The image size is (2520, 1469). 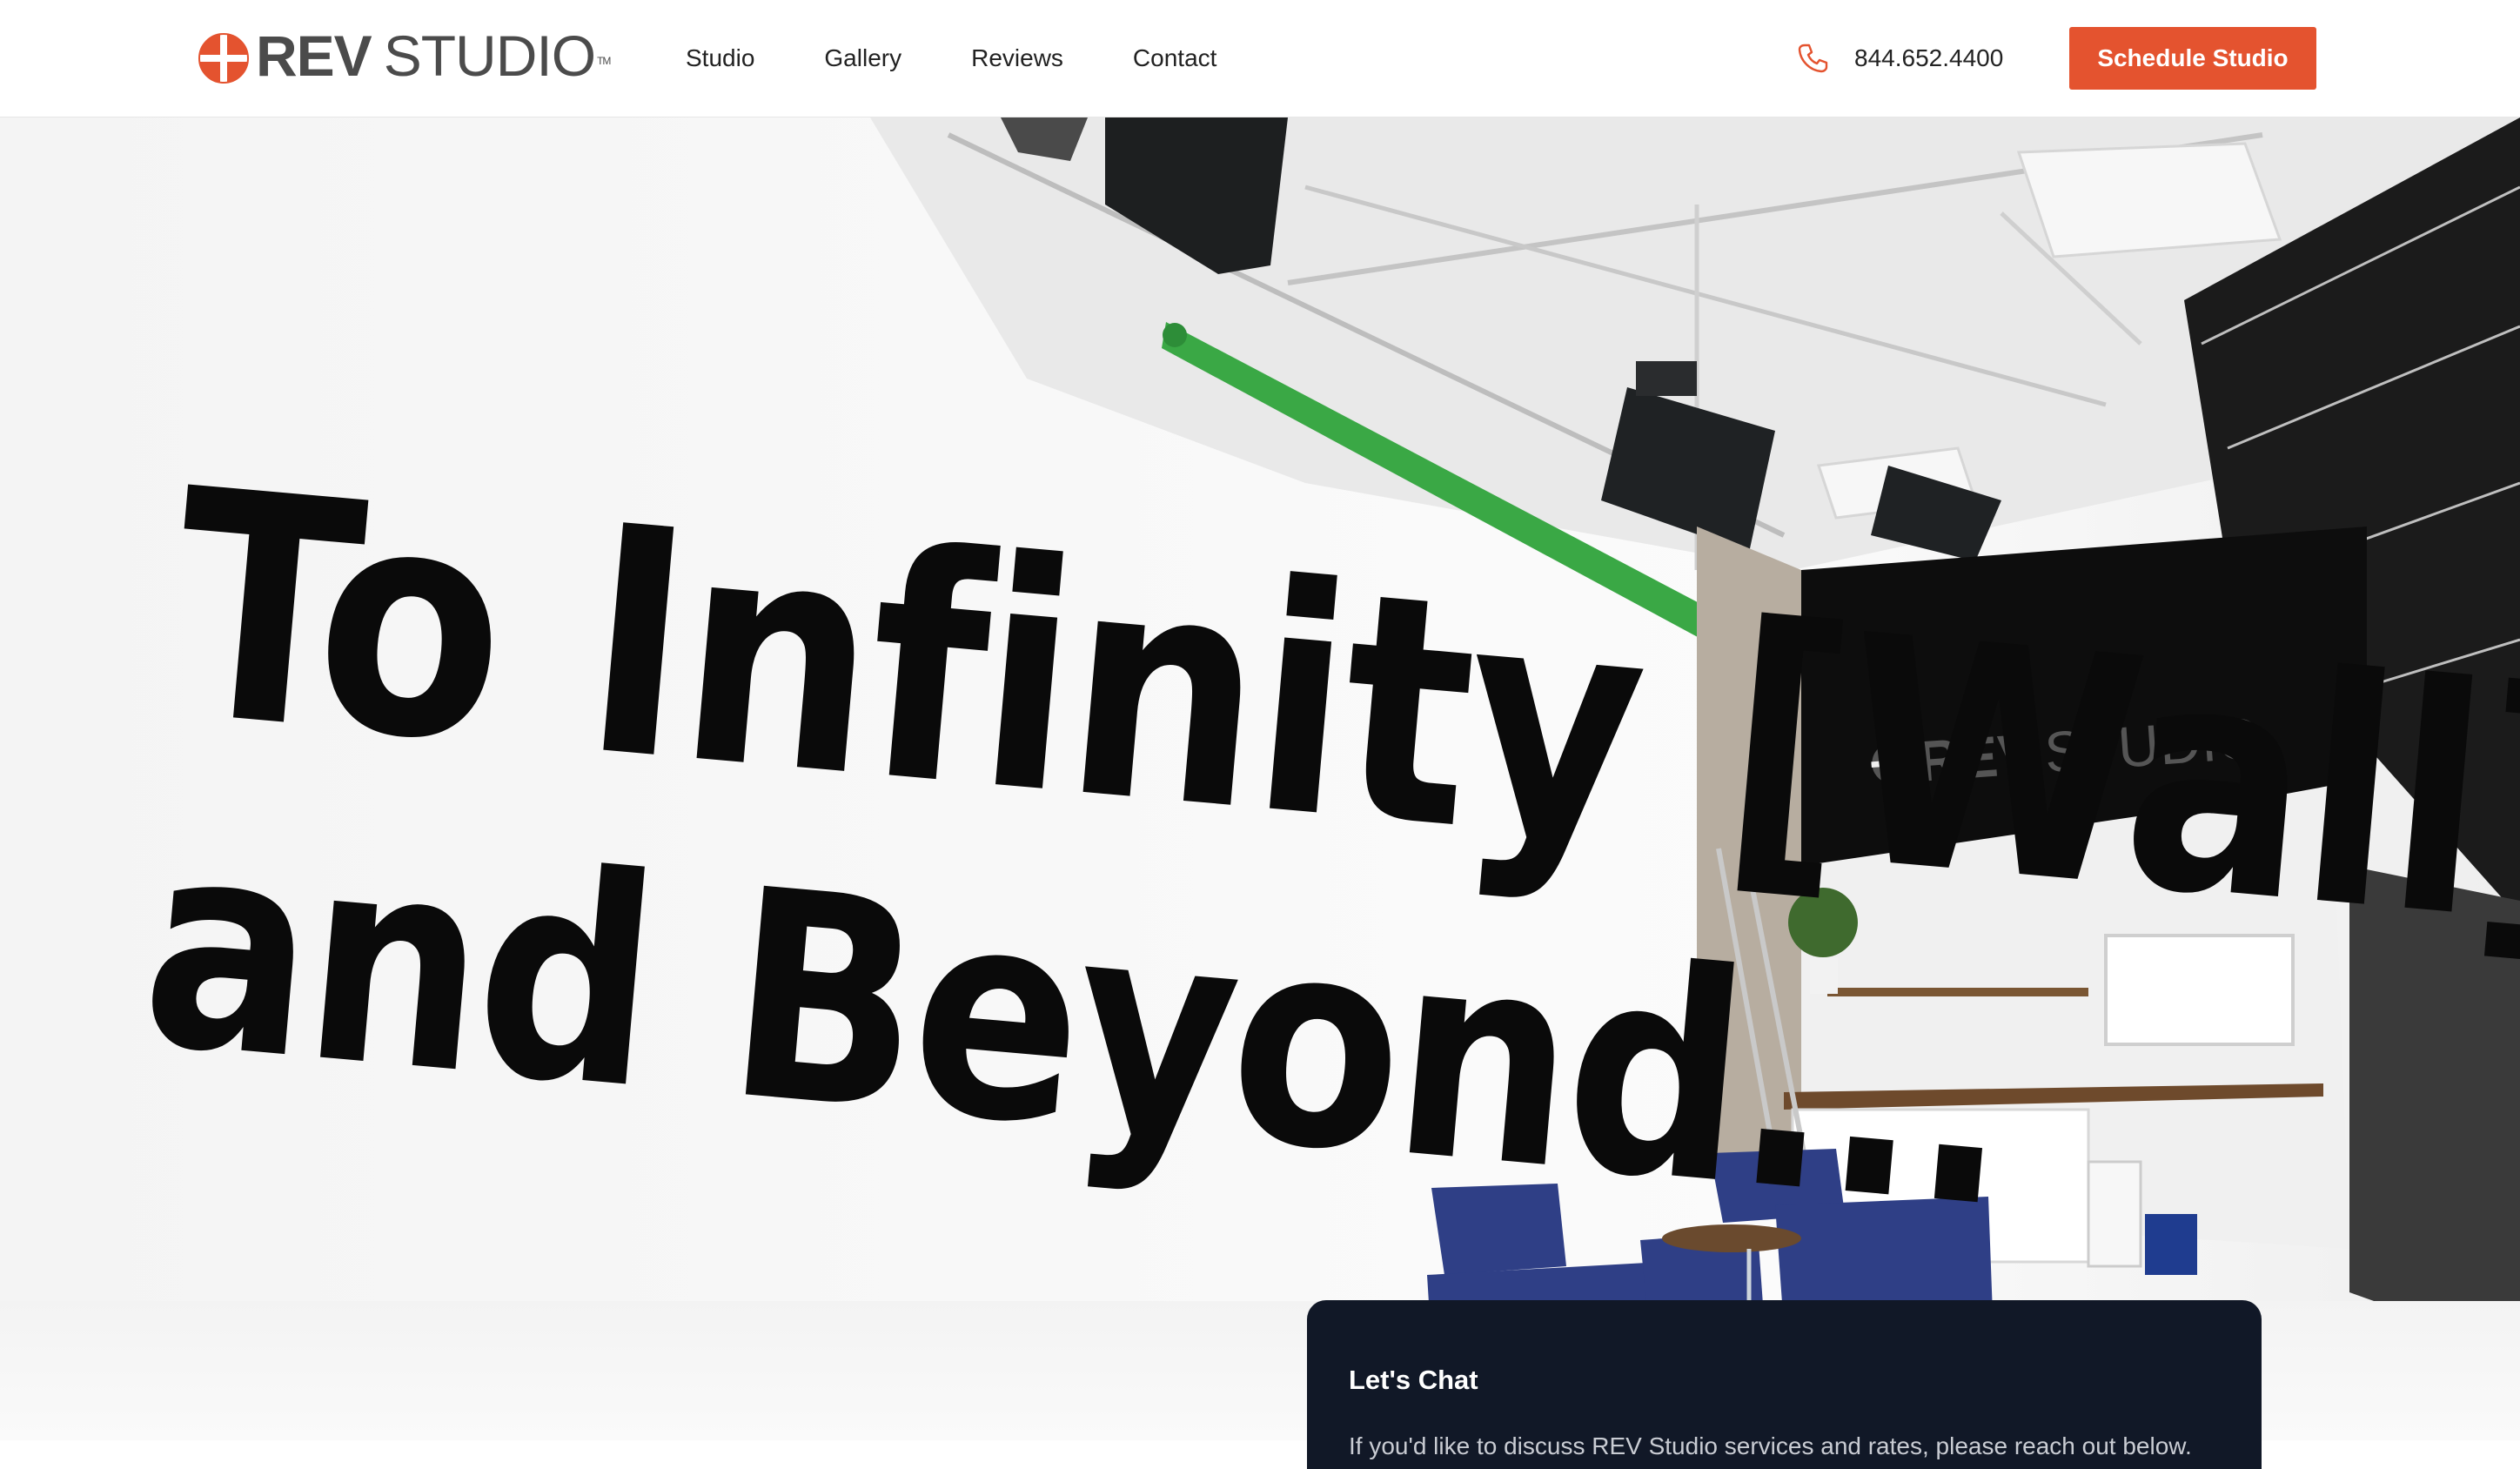 What do you see at coordinates (604, 61) in the screenshot?
I see `logo-trademark: TM` at bounding box center [604, 61].